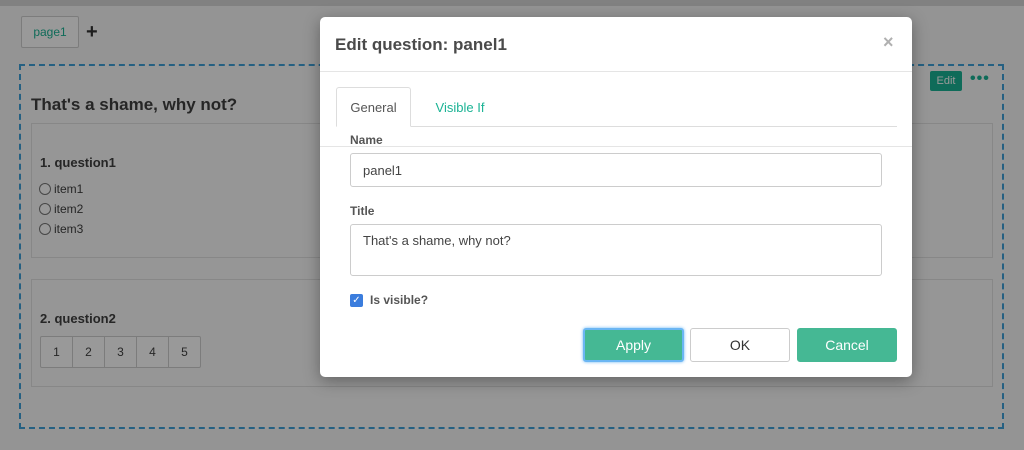 The image size is (1024, 450). What do you see at coordinates (888, 42) in the screenshot?
I see `close-icon: ×` at bounding box center [888, 42].